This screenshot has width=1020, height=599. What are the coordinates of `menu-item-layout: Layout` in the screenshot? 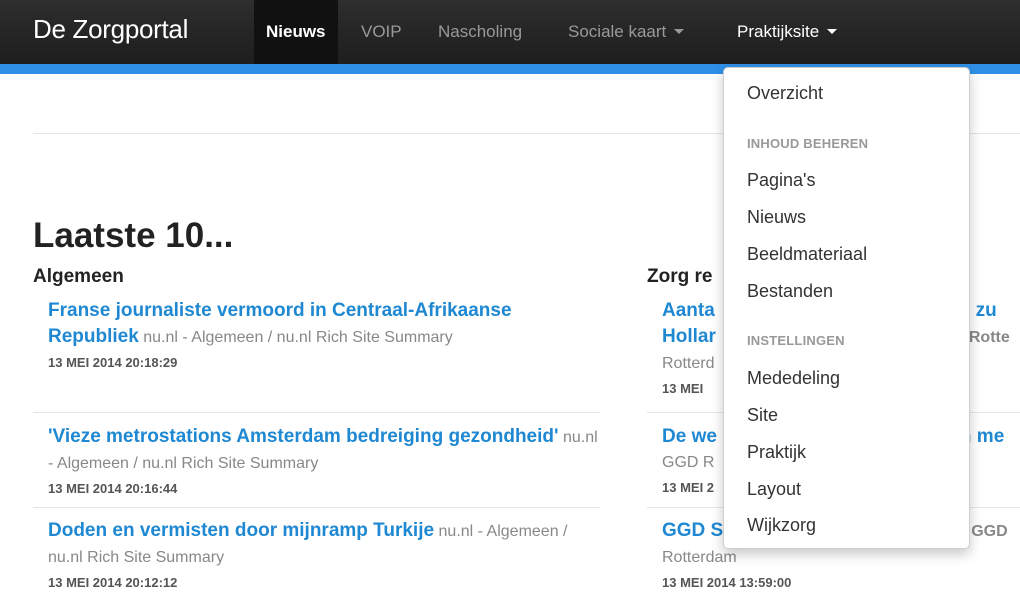 It's located at (774, 489).